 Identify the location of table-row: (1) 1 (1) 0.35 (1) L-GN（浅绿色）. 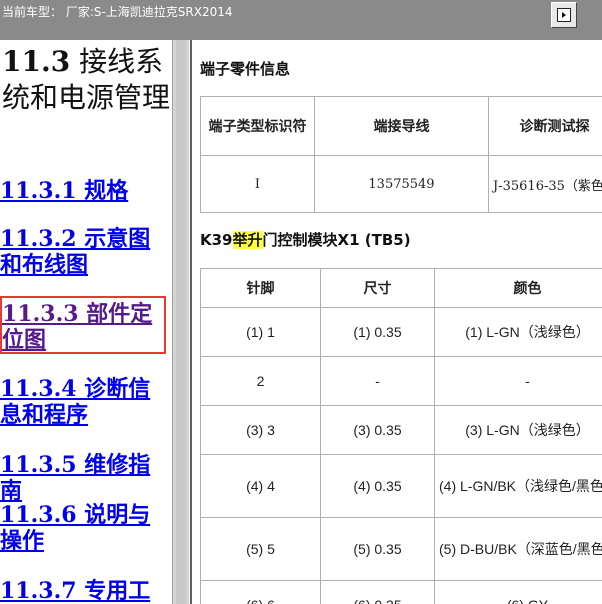
(401, 332).